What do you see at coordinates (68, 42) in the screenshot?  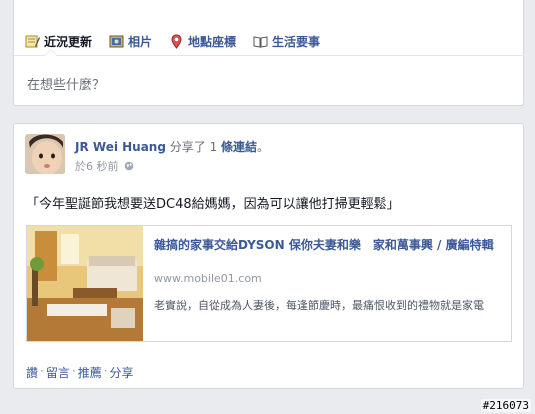 I see `tab-status-update-label: 近況更新` at bounding box center [68, 42].